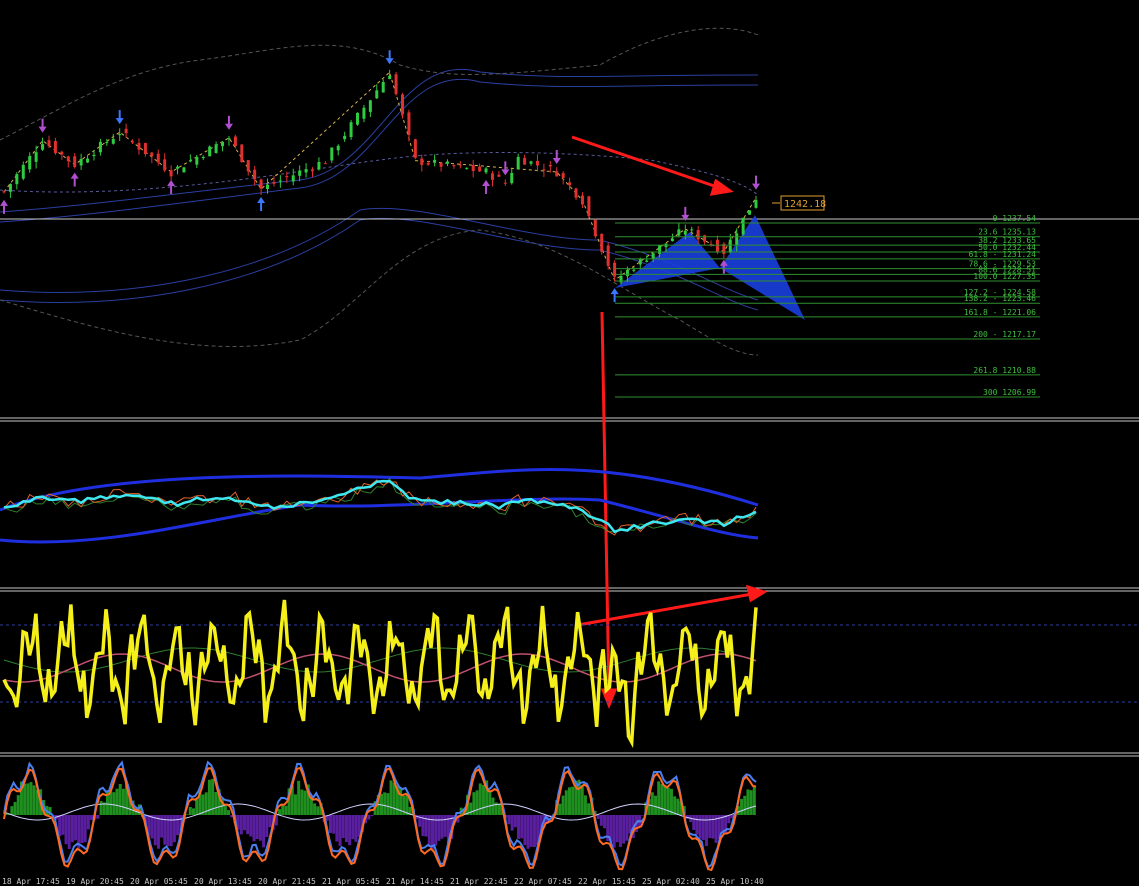 The image size is (1139, 886). I want to click on time-axis-label: 21 Apr 22:45, so click(479, 881).